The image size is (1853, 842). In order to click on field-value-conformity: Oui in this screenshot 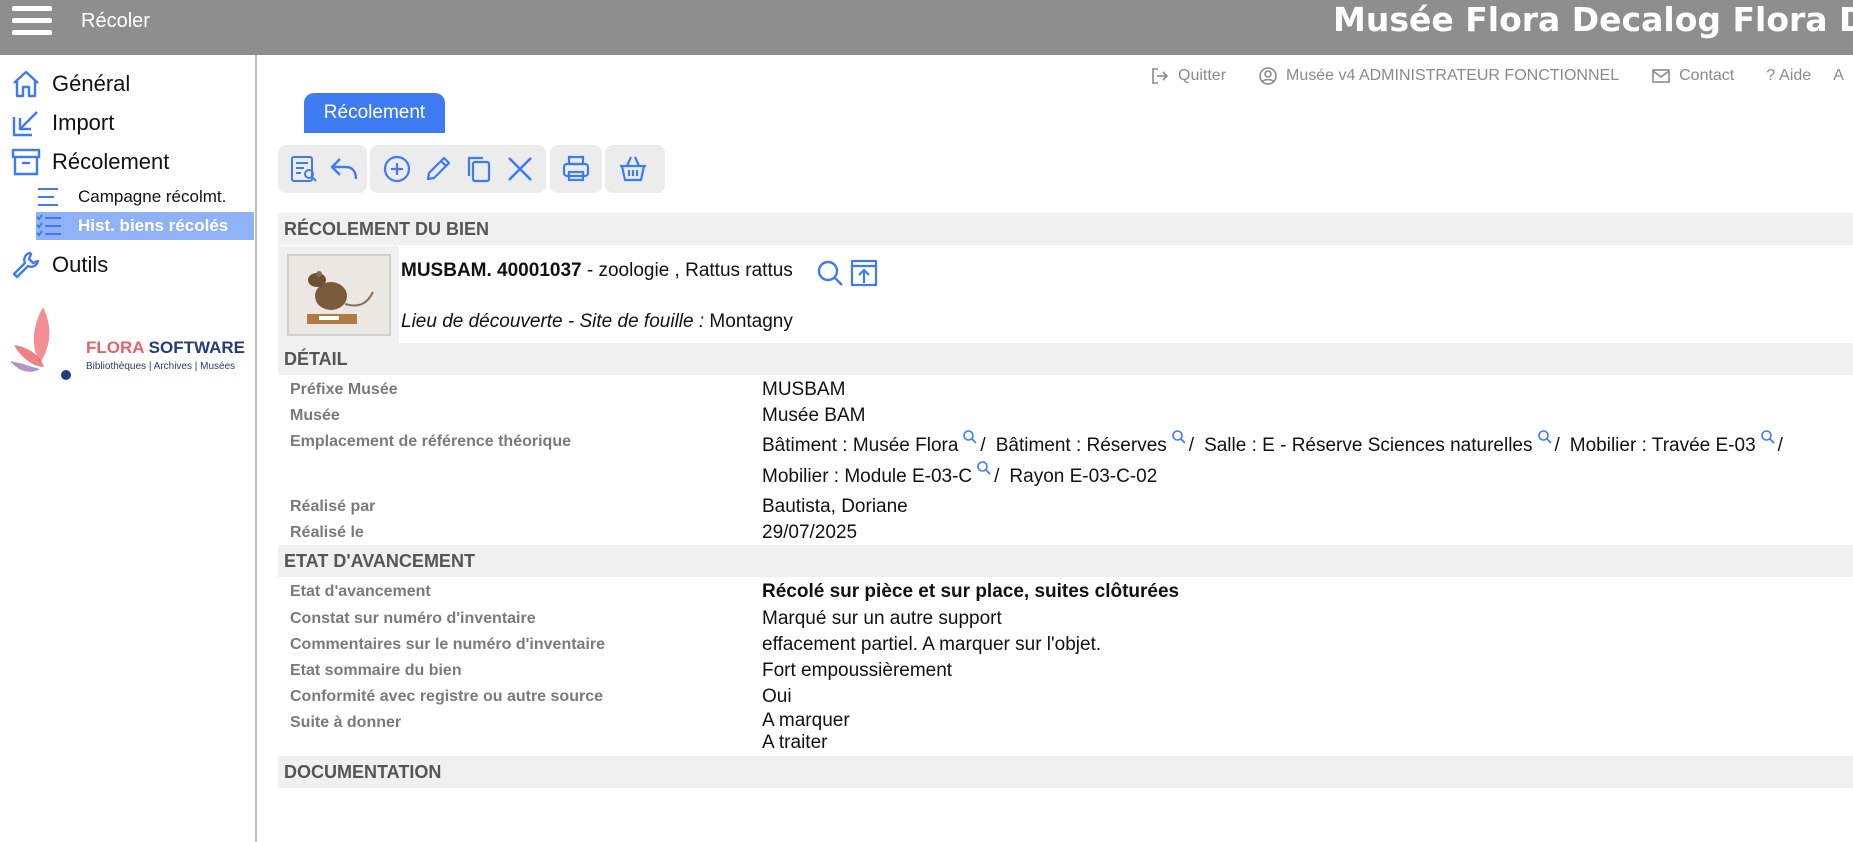, I will do `click(777, 696)`.